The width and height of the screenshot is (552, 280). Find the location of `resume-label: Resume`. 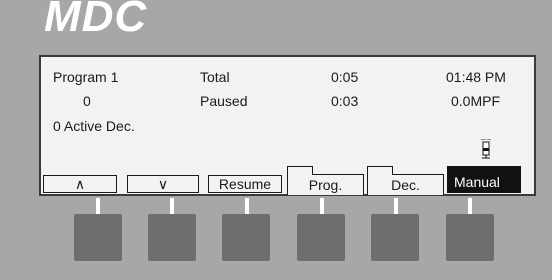

resume-label: Resume is located at coordinates (245, 184).